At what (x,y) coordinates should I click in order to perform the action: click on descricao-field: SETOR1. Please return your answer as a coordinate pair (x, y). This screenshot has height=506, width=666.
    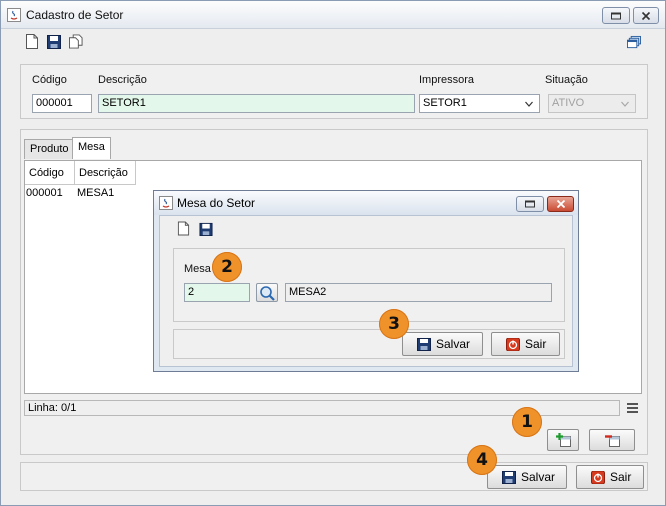
    Looking at the image, I should click on (256, 103).